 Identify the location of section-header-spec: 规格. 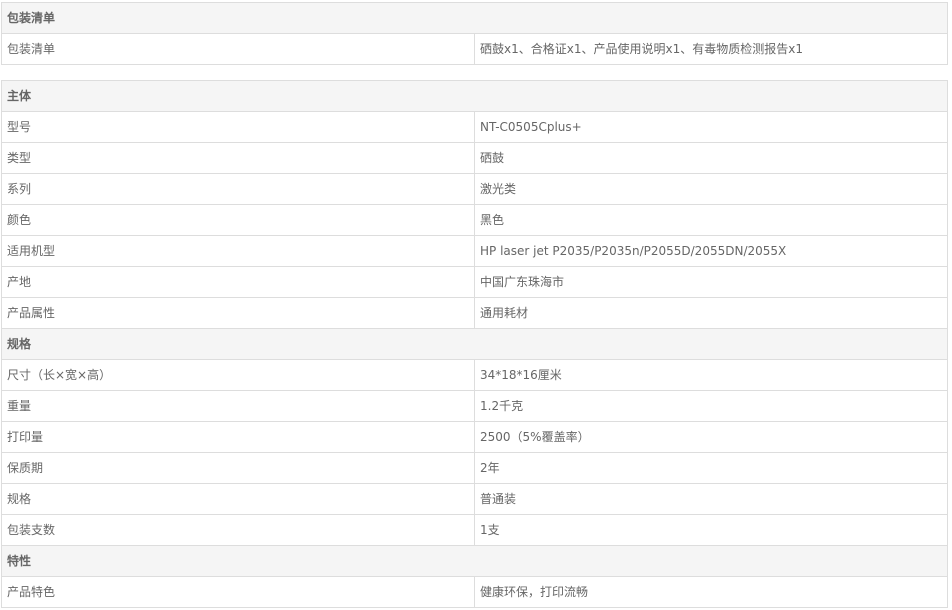
(474, 344).